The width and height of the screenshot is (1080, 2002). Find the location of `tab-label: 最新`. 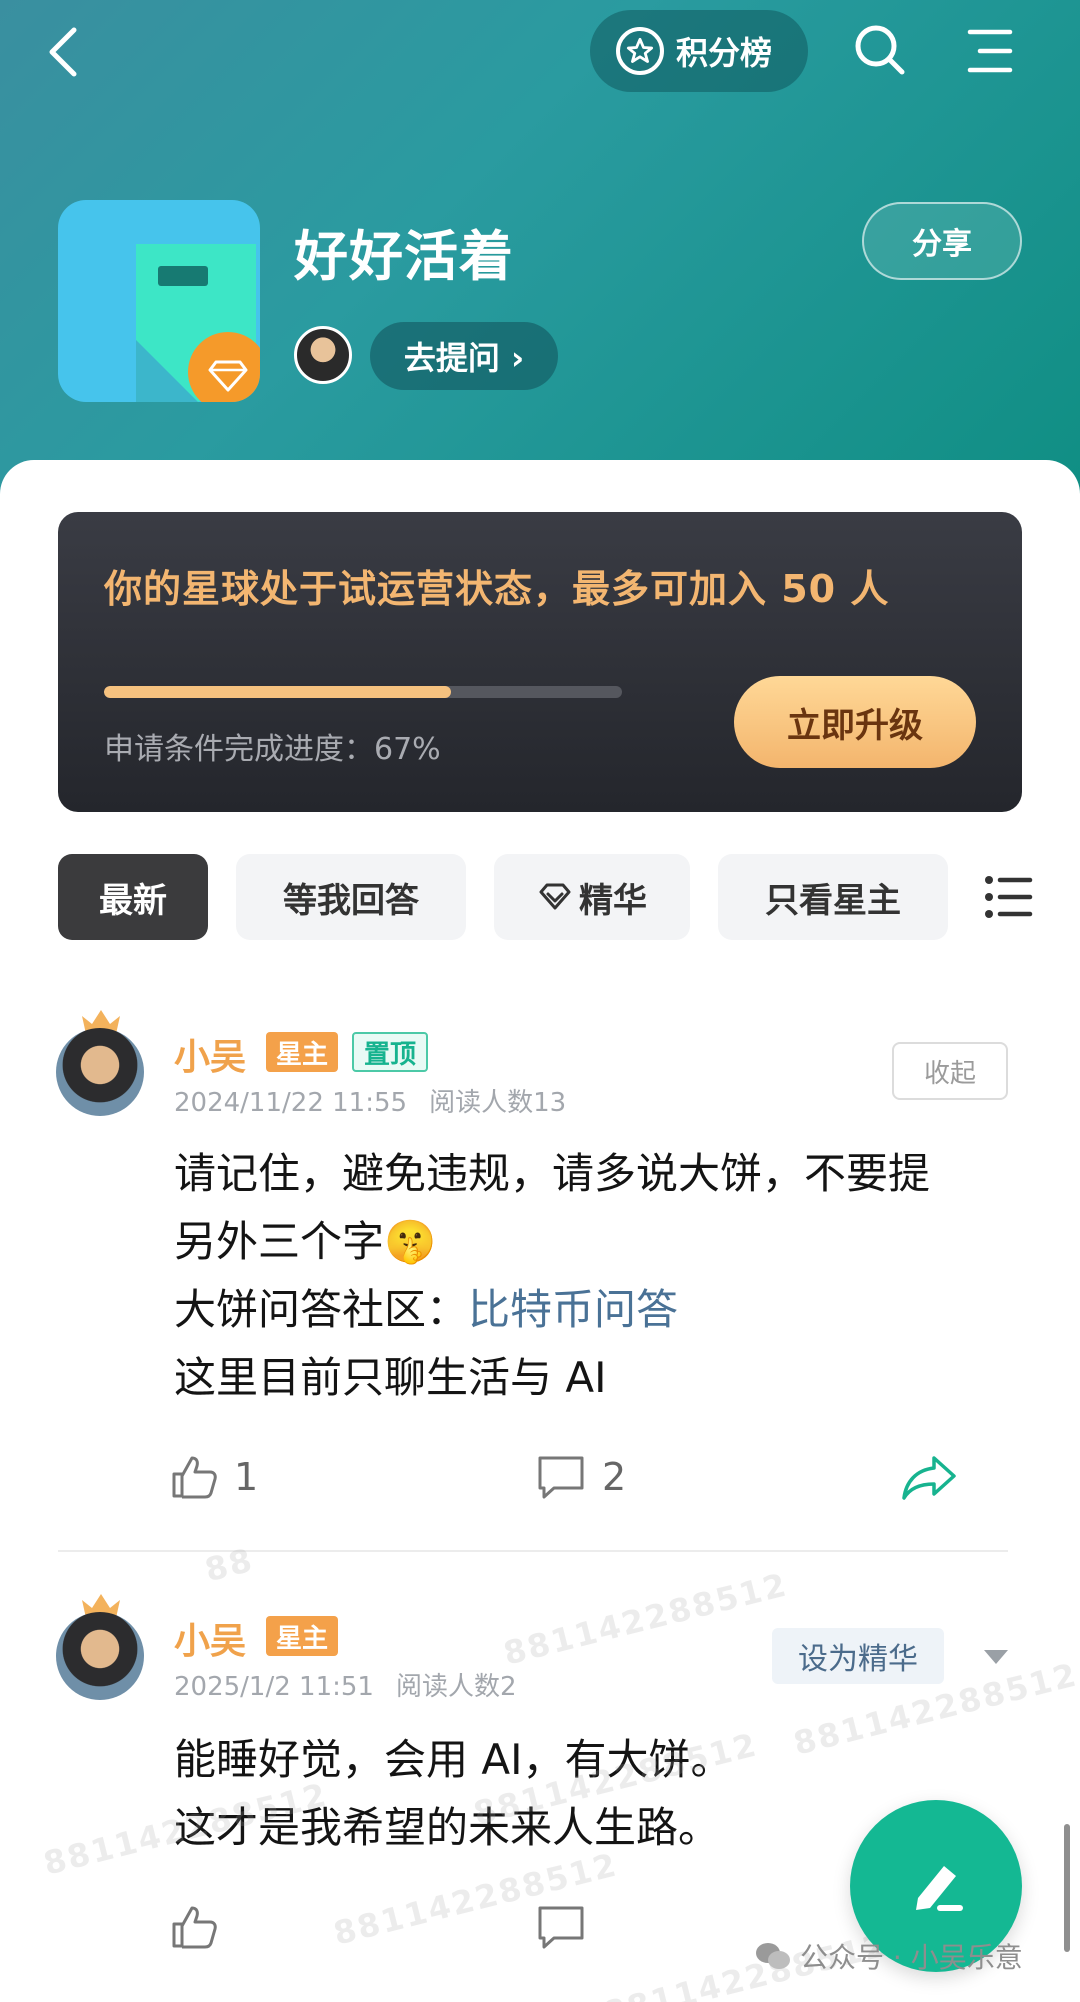

tab-label: 最新 is located at coordinates (133, 900).